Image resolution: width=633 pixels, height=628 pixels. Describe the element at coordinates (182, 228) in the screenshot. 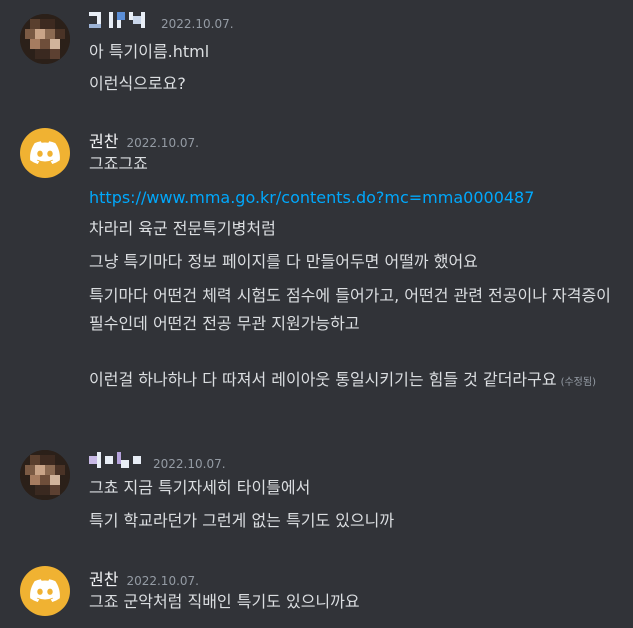

I see `message-text: 차라리 육군 전문특기병처럼` at that location.